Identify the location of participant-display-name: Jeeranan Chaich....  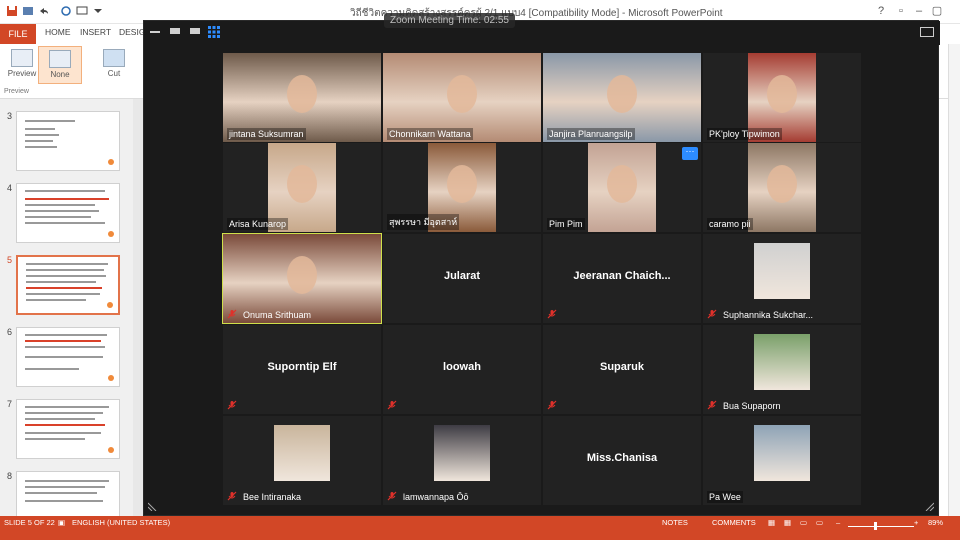
(622, 276).